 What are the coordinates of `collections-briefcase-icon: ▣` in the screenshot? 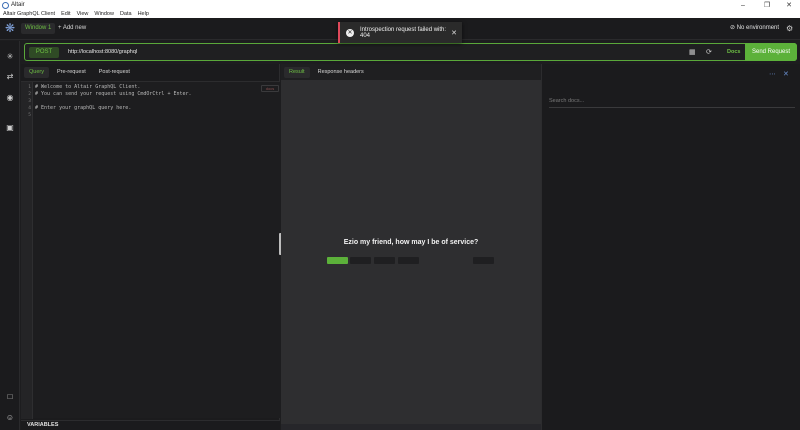 It's located at (10, 127).